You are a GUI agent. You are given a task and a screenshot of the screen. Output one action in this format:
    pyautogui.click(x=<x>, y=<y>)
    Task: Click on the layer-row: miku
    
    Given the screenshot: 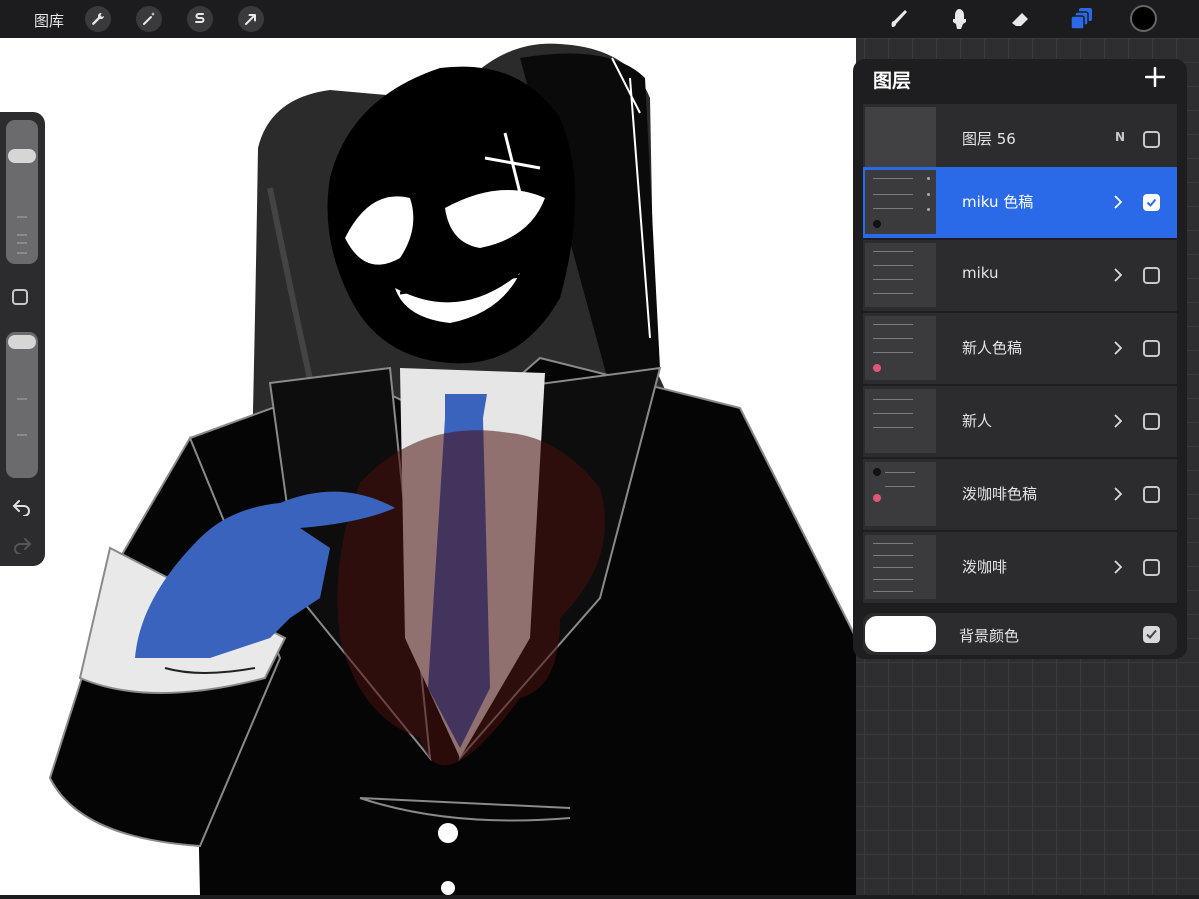 What is the action you would take?
    pyautogui.click(x=1020, y=275)
    